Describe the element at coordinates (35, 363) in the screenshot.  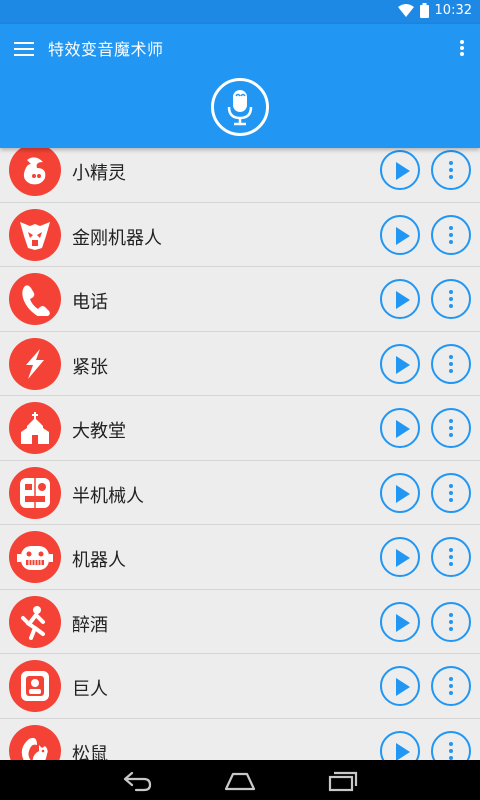
I see `lightning-icon` at that location.